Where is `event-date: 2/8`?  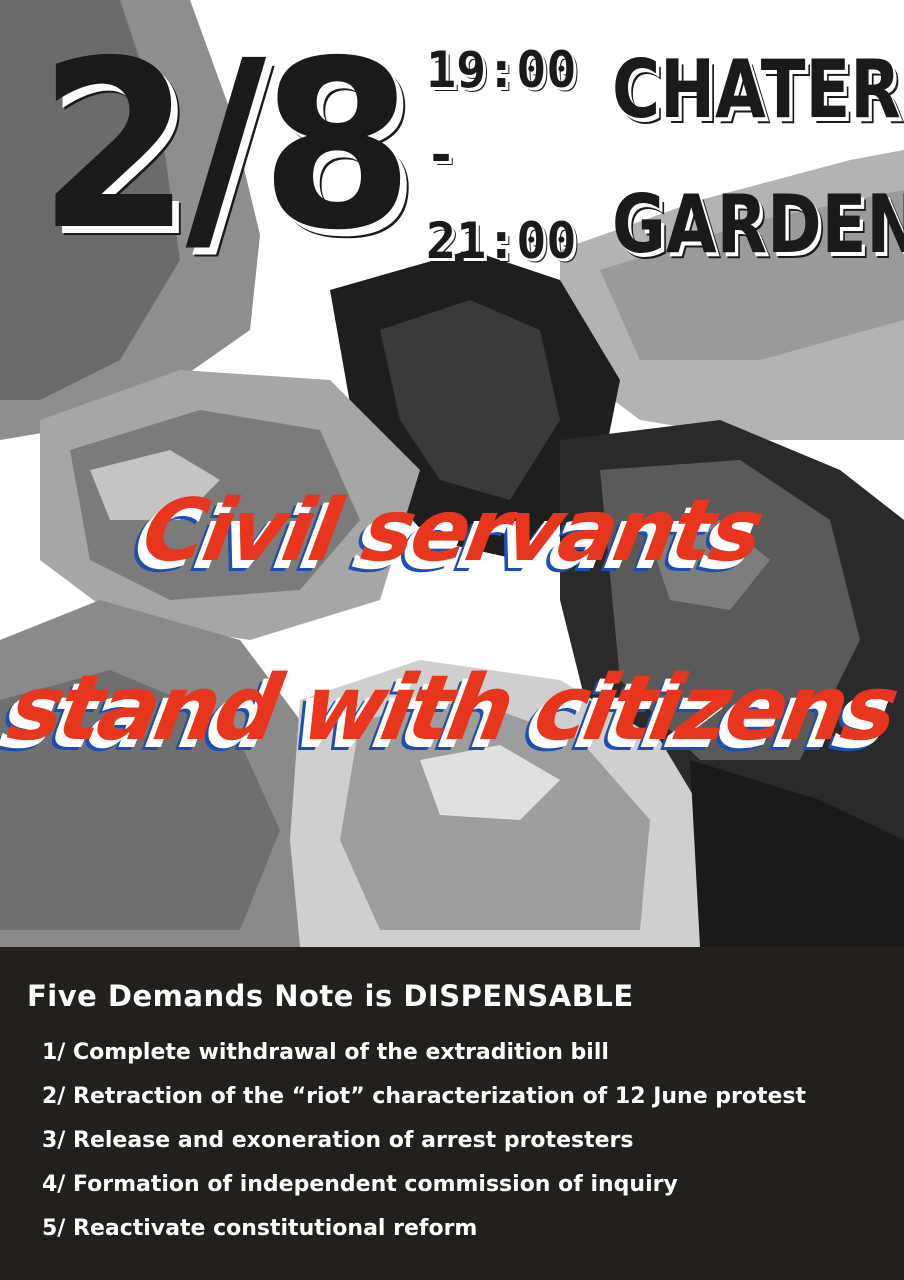
event-date: 2/8 is located at coordinates (226, 146).